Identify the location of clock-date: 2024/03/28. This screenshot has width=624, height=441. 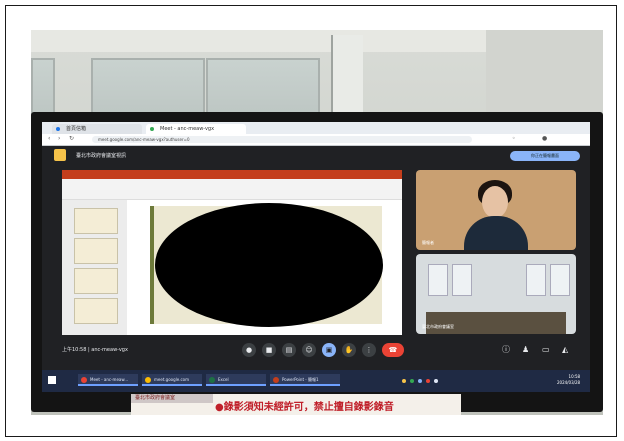
(569, 382).